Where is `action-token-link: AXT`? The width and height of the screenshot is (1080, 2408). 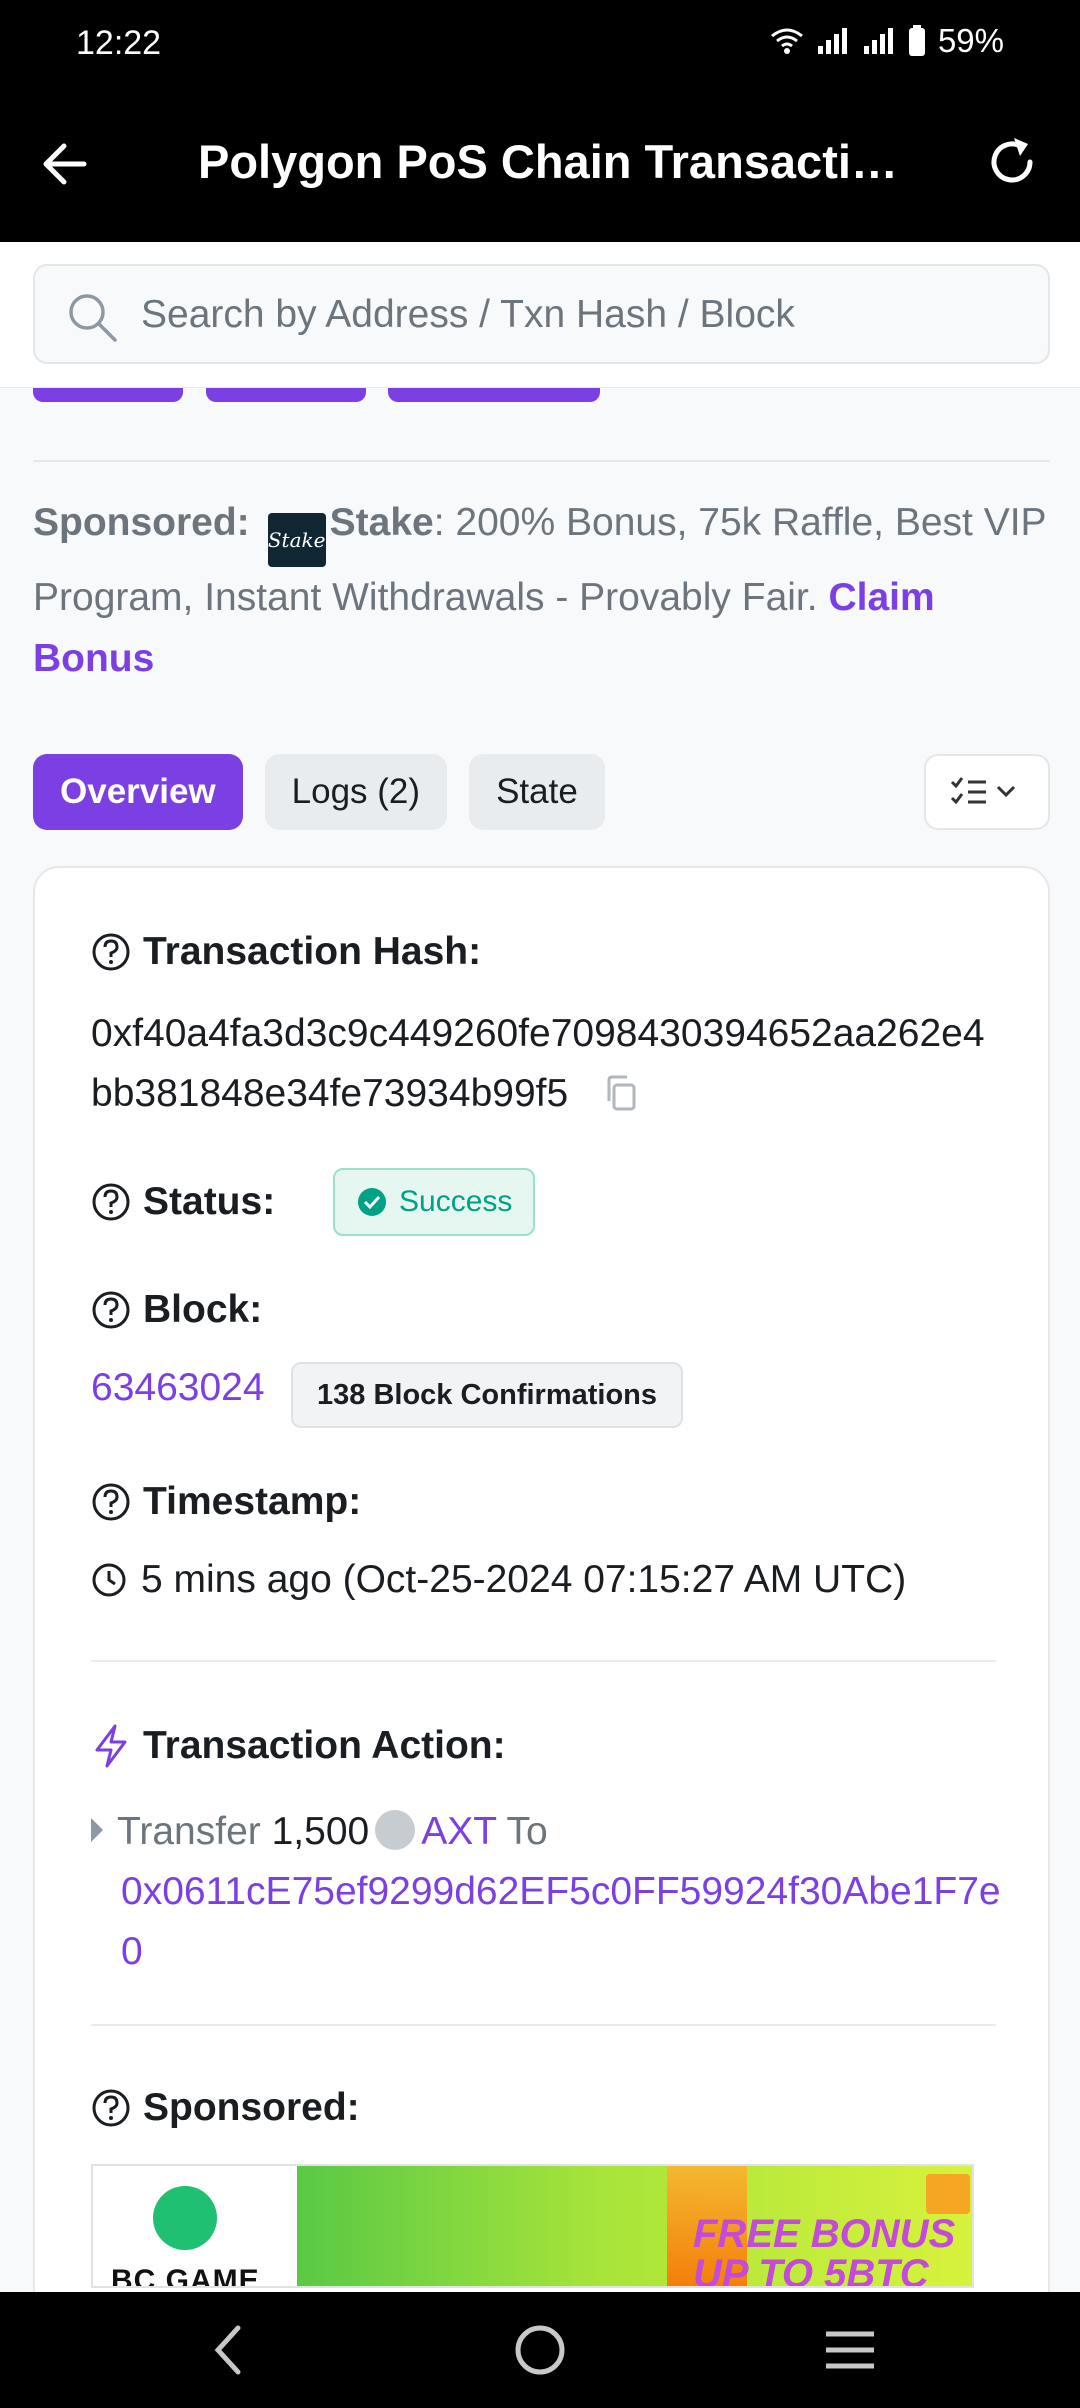
action-token-link: AXT is located at coordinates (458, 1831).